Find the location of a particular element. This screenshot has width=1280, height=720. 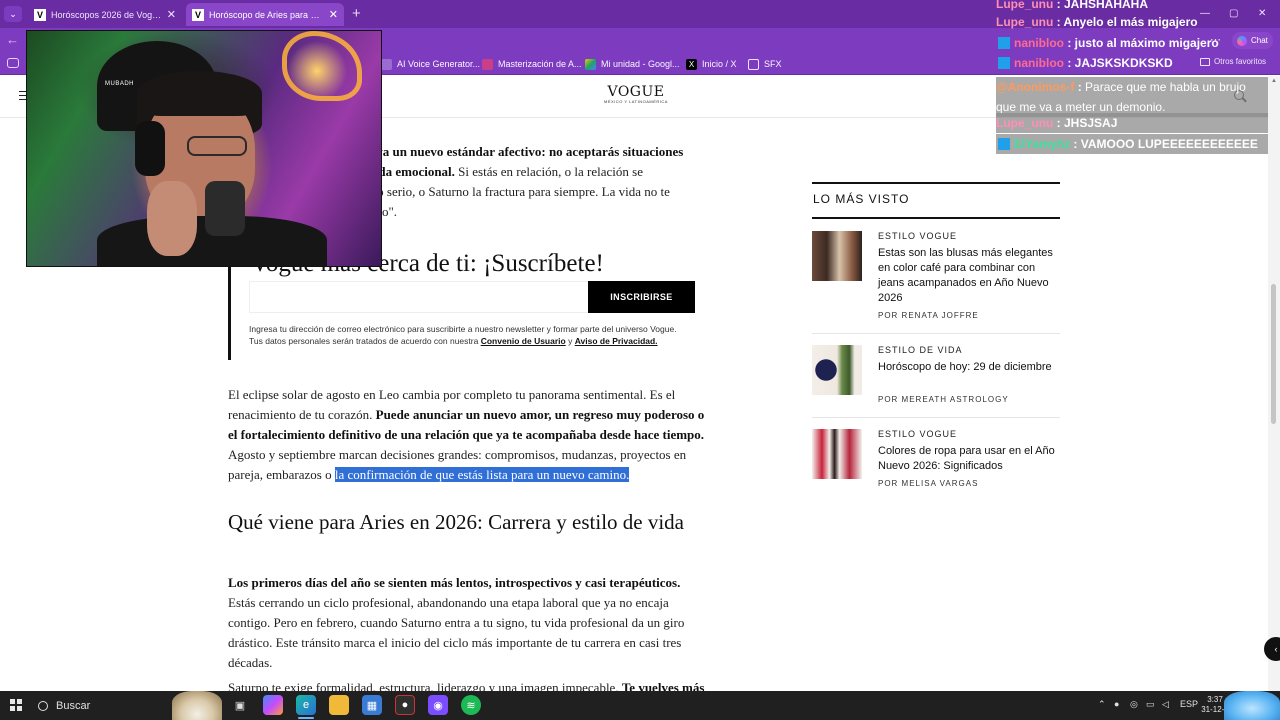

item-title: Horóscopo de hoy: 29 de diciembre is located at coordinates (969, 367).